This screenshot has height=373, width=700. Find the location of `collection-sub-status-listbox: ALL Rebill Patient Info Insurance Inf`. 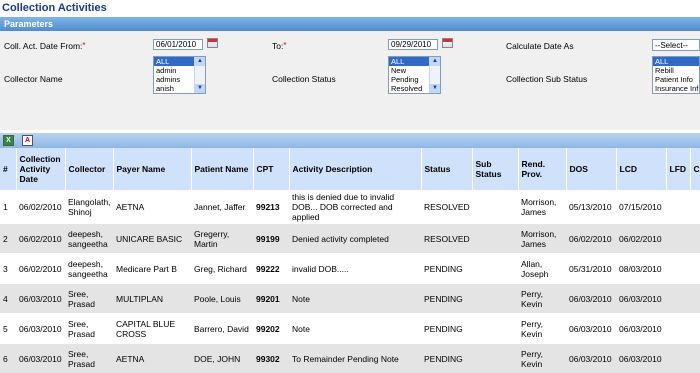

collection-sub-status-listbox: ALL Rebill Patient Info Insurance Inf is located at coordinates (676, 75).